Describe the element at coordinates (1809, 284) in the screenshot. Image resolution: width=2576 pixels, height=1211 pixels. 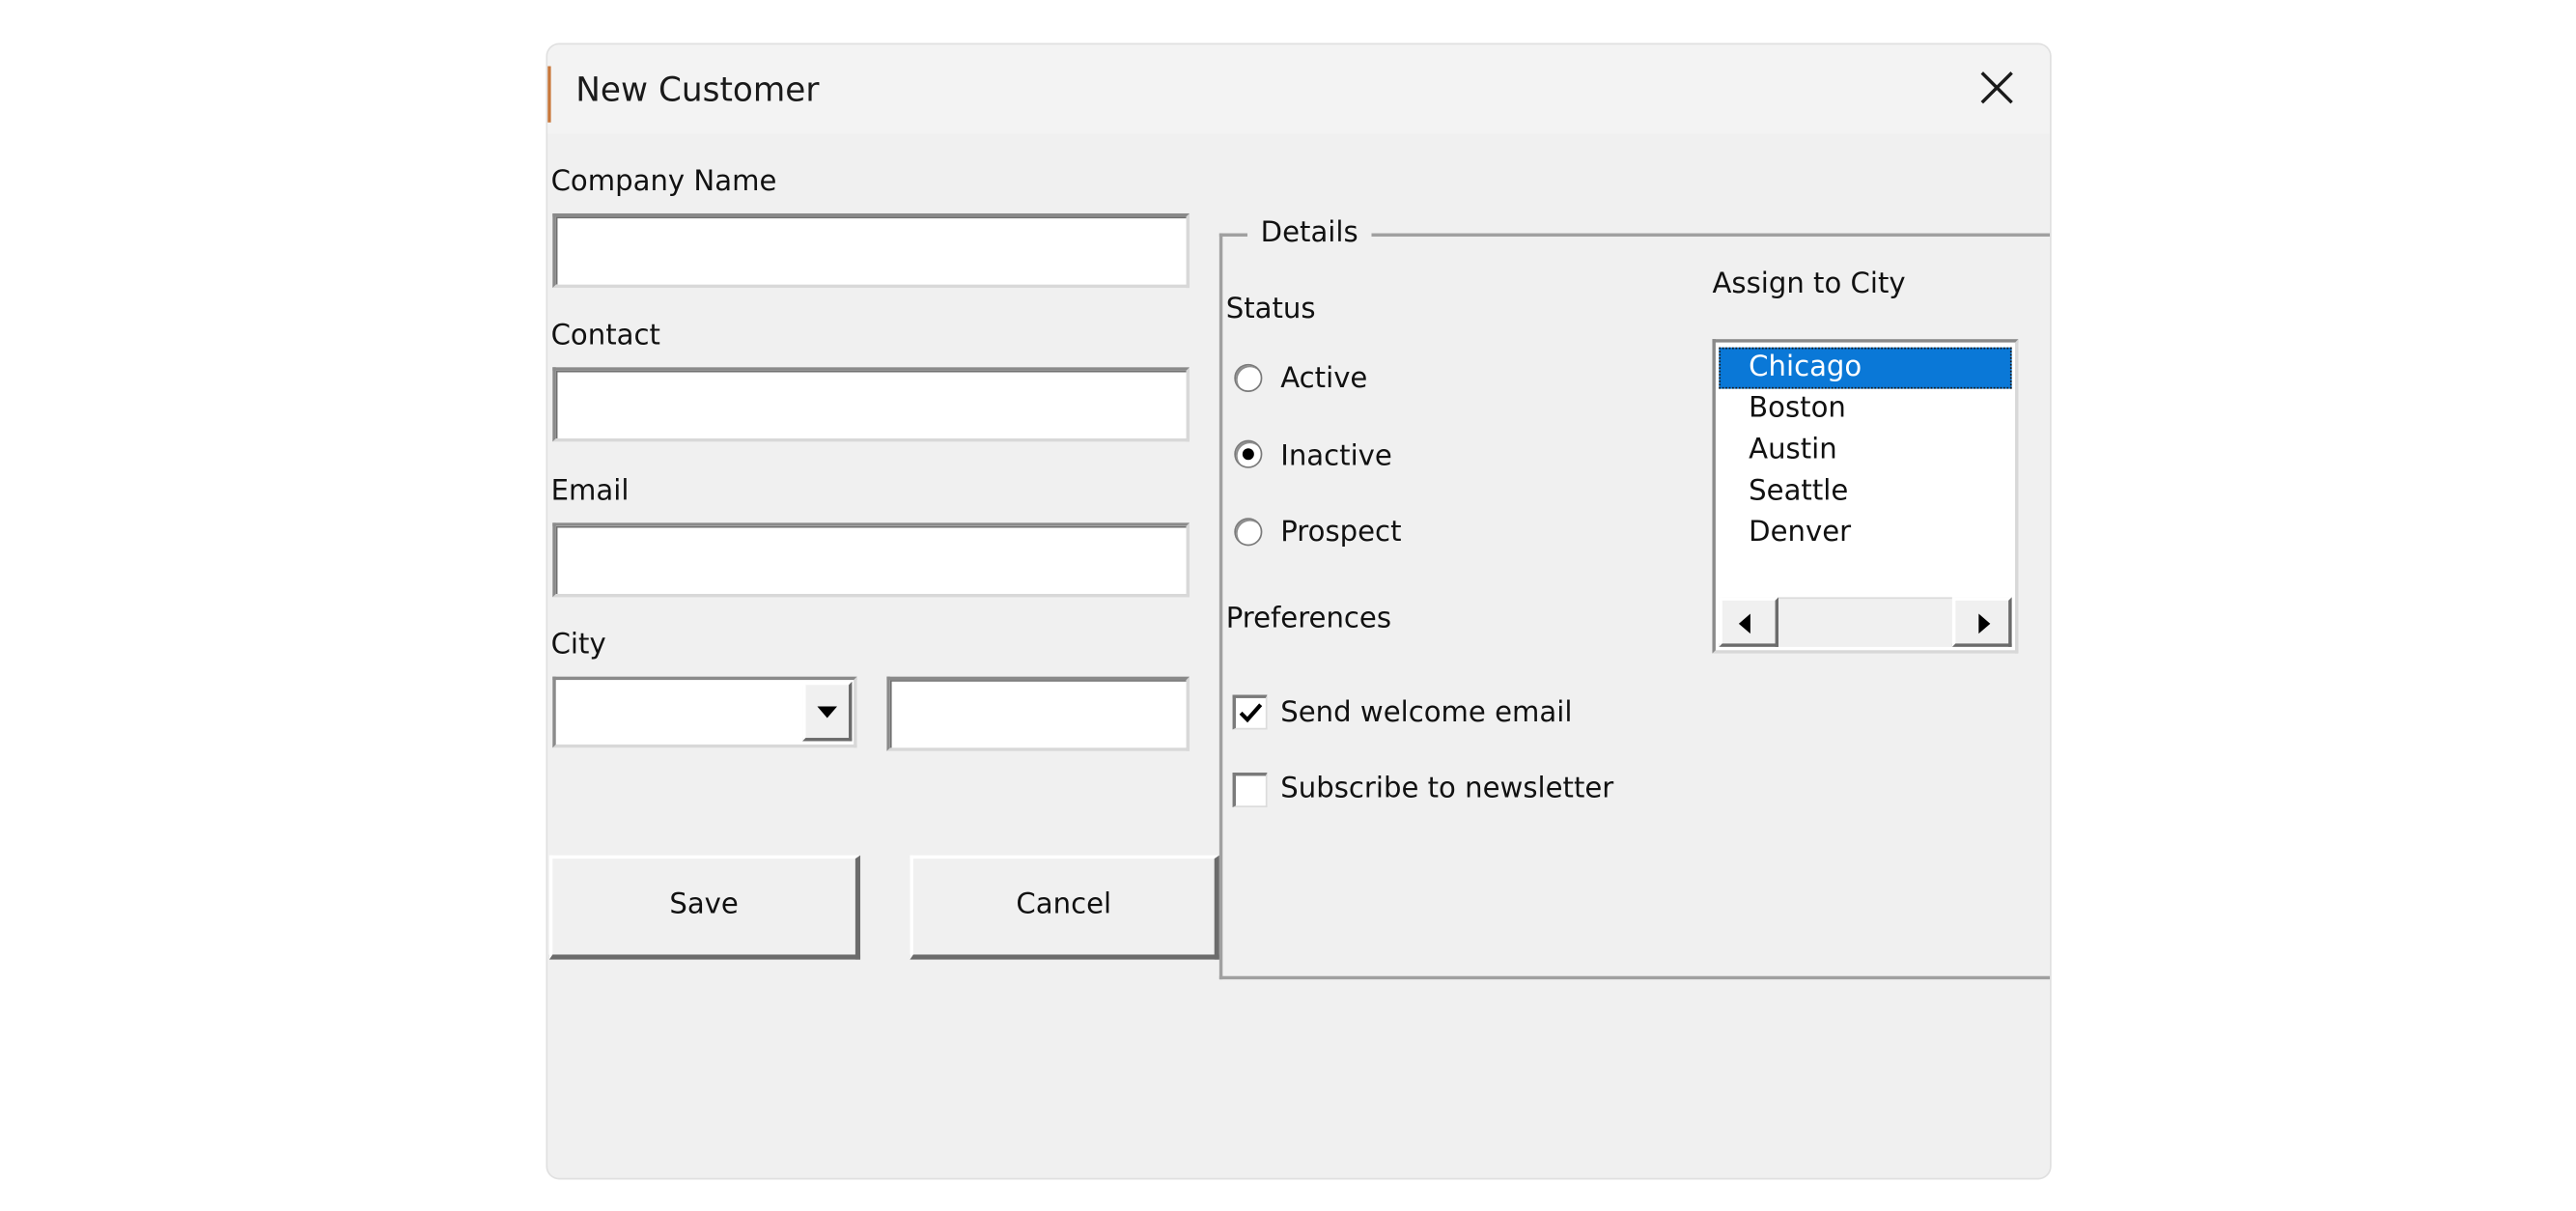
I see `assign-to-city-label: Assign to City` at that location.